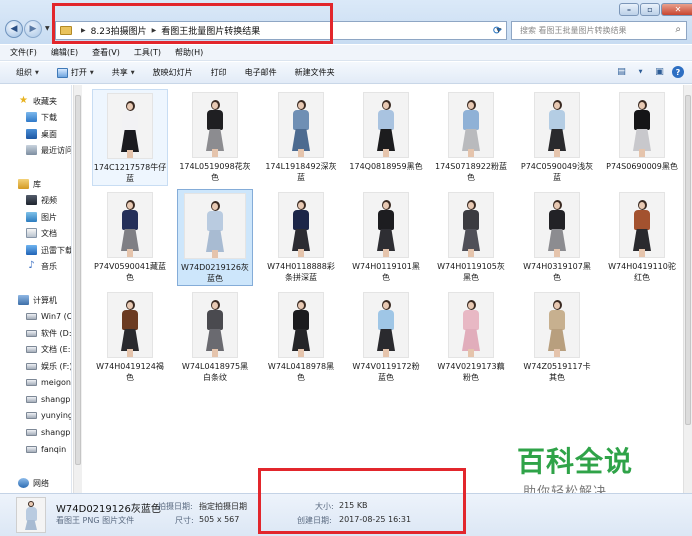 This screenshot has width=692, height=536. What do you see at coordinates (41, 200) in the screenshot?
I see `sidebar-item-videos: 视频` at bounding box center [41, 200].